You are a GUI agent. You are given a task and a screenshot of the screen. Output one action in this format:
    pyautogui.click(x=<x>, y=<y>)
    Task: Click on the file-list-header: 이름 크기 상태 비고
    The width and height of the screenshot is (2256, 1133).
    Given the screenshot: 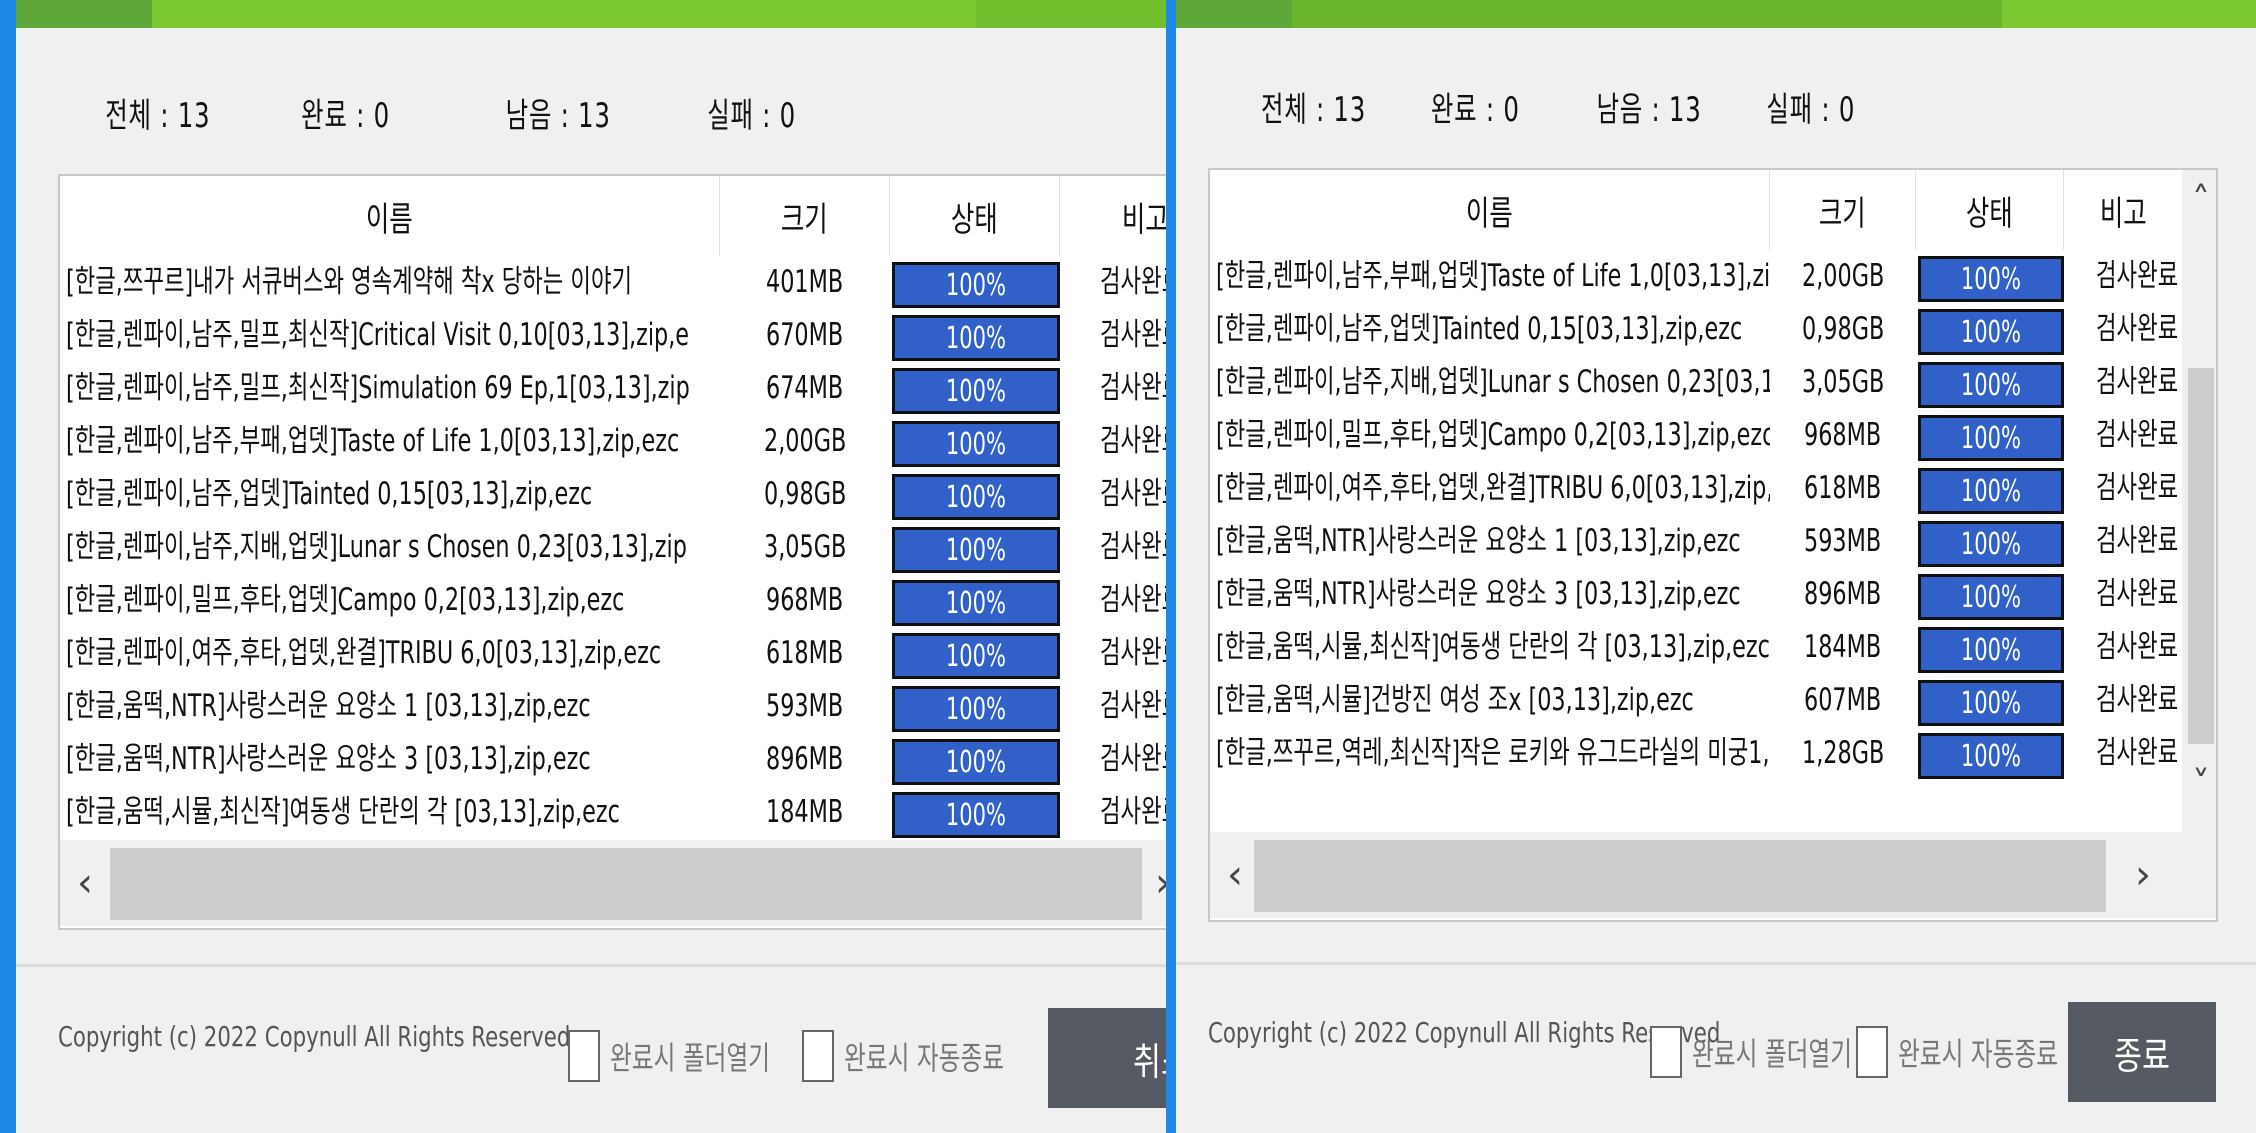 What is the action you would take?
    pyautogui.click(x=1713, y=210)
    